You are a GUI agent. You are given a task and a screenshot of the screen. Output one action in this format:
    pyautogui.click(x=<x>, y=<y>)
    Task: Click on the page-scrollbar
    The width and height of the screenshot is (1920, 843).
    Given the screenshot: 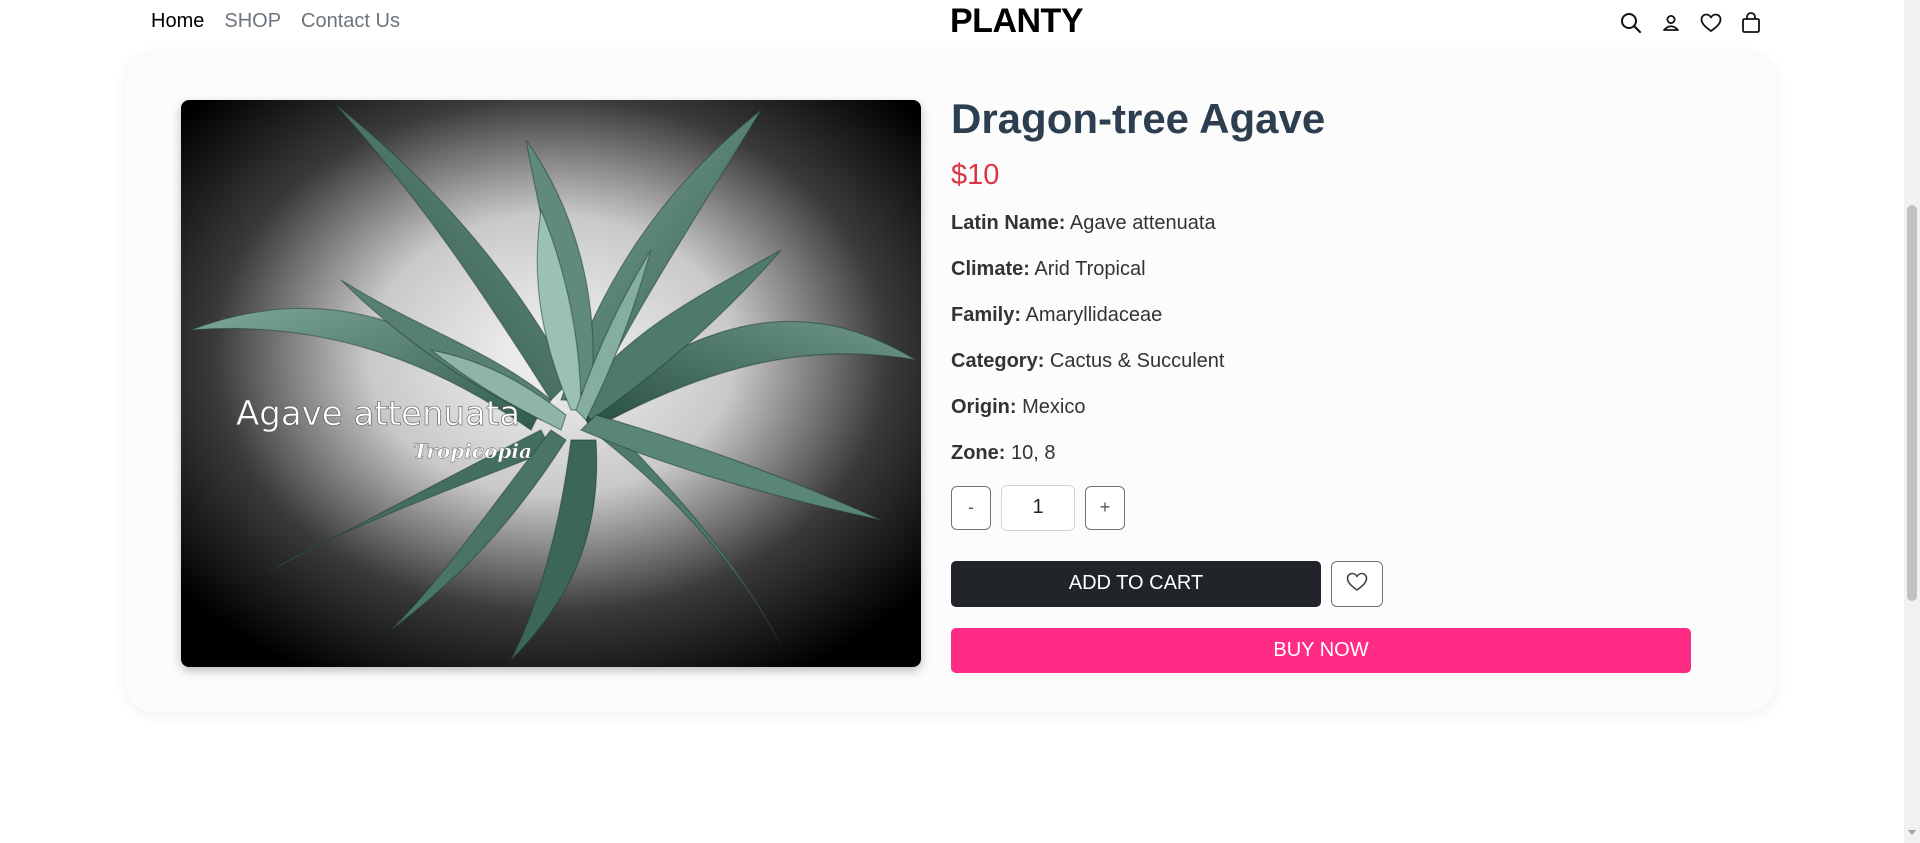 What is the action you would take?
    pyautogui.click(x=1912, y=421)
    